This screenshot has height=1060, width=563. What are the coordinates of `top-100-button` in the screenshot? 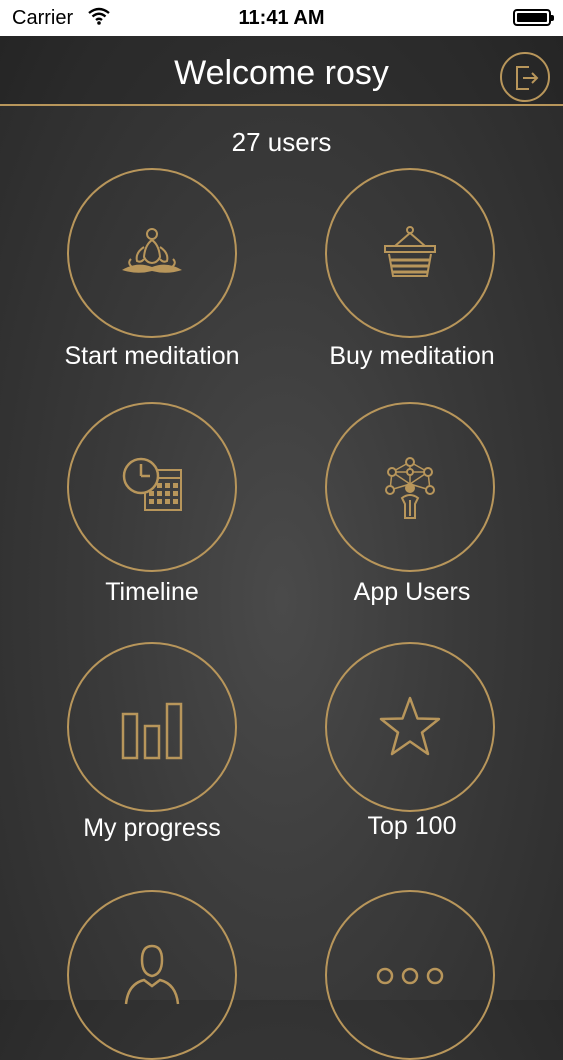 It's located at (410, 727).